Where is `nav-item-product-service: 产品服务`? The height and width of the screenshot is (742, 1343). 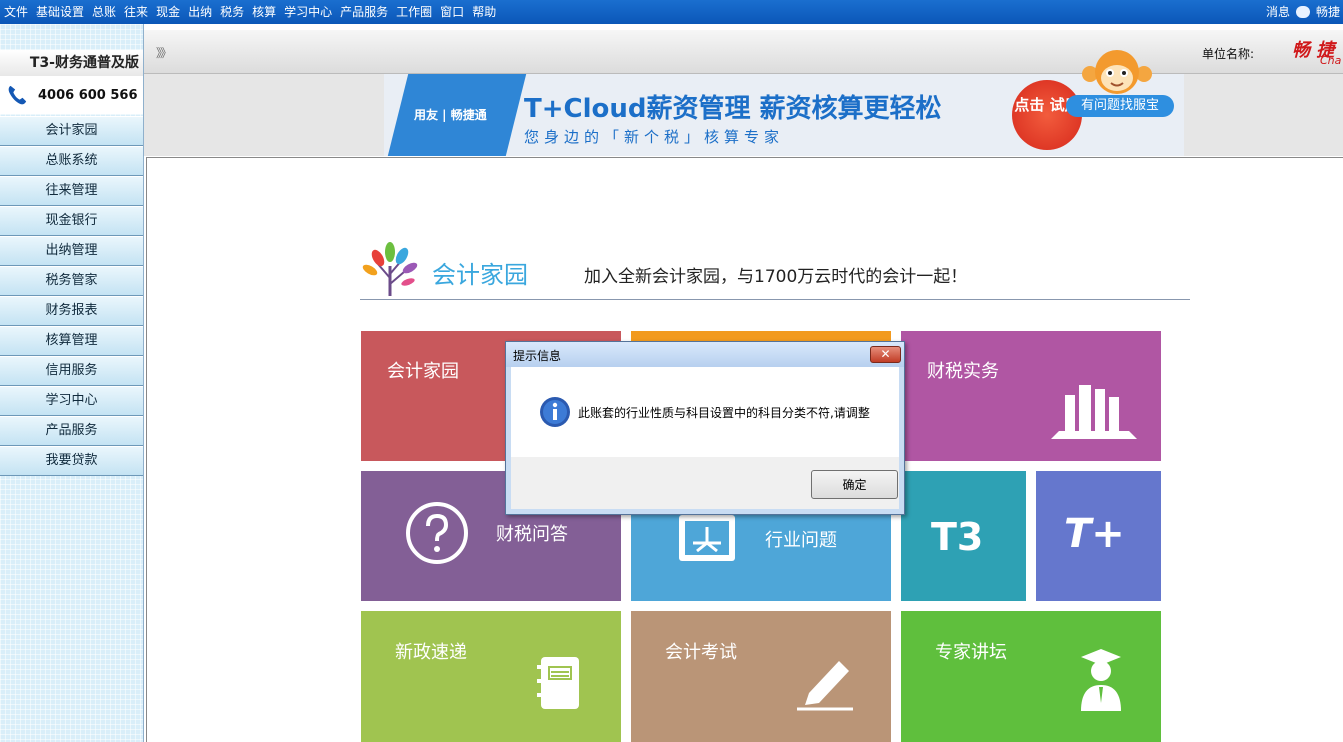
nav-item-product-service: 产品服务 is located at coordinates (71, 431).